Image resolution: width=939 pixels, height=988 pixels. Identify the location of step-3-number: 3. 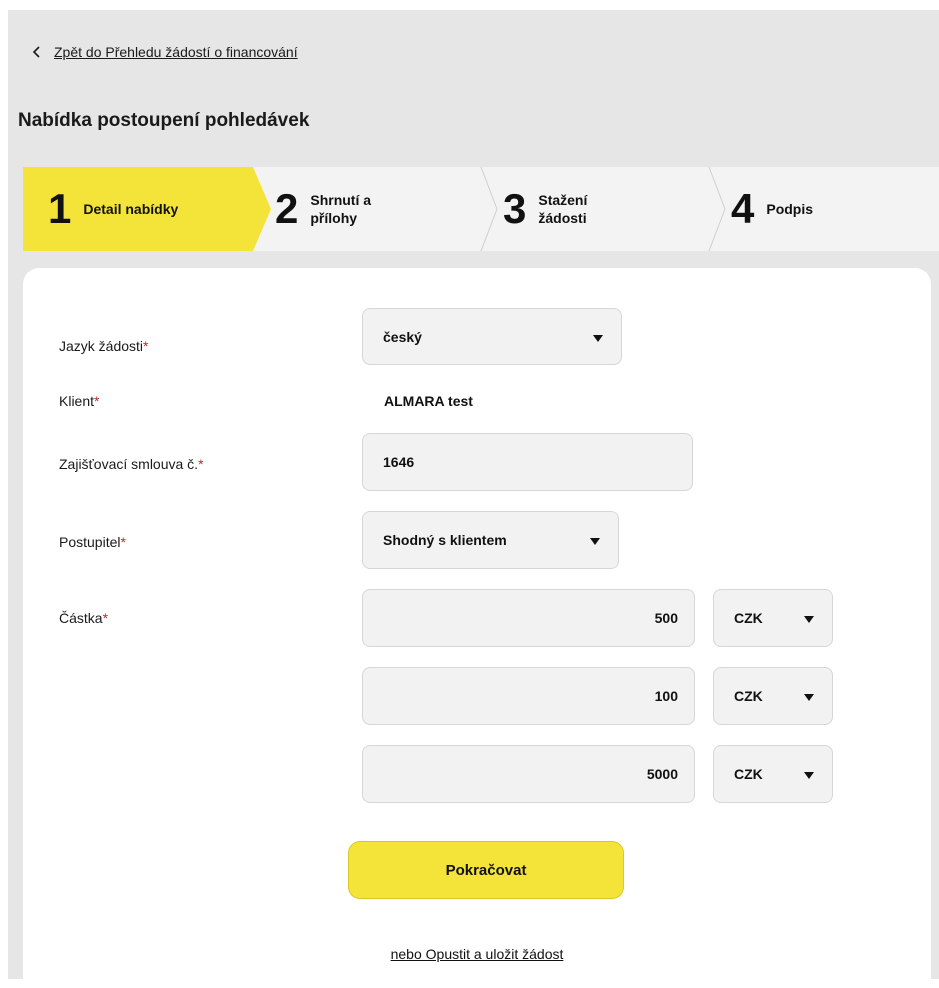
(515, 208).